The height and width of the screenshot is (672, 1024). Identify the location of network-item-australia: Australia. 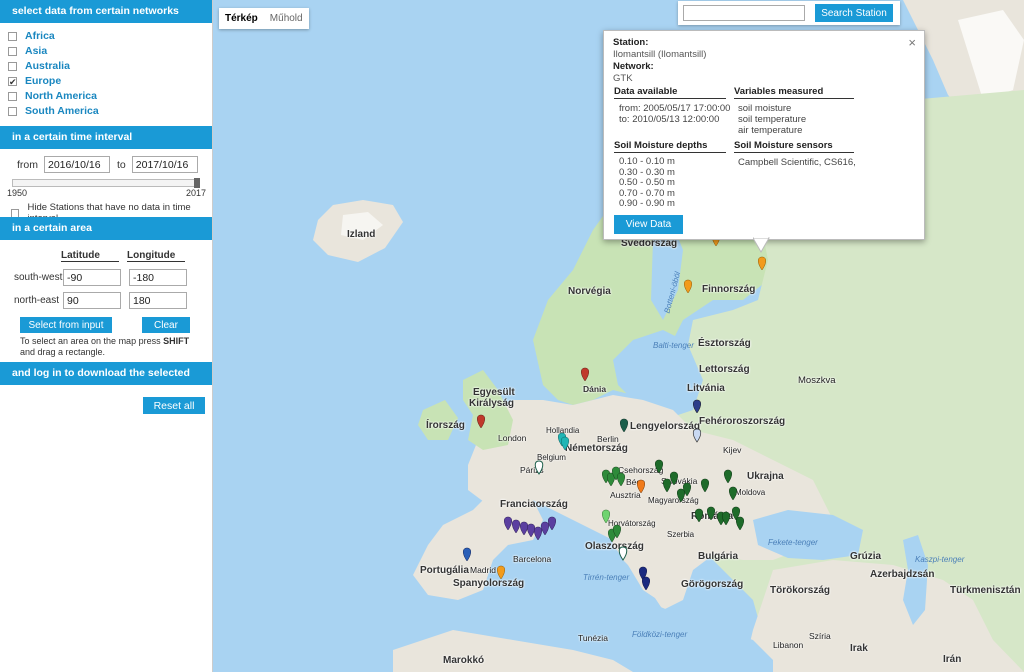
(110, 66).